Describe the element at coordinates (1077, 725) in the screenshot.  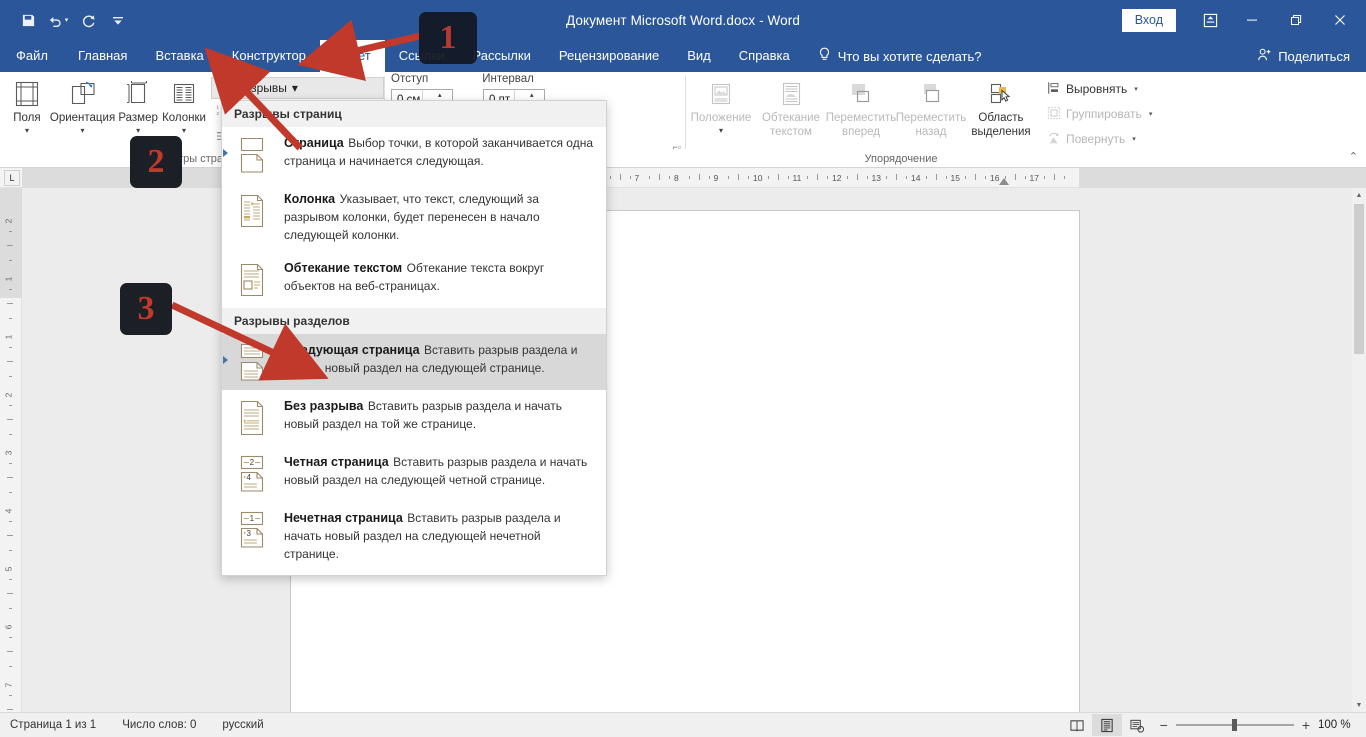
I see `read-mode-icon` at that location.